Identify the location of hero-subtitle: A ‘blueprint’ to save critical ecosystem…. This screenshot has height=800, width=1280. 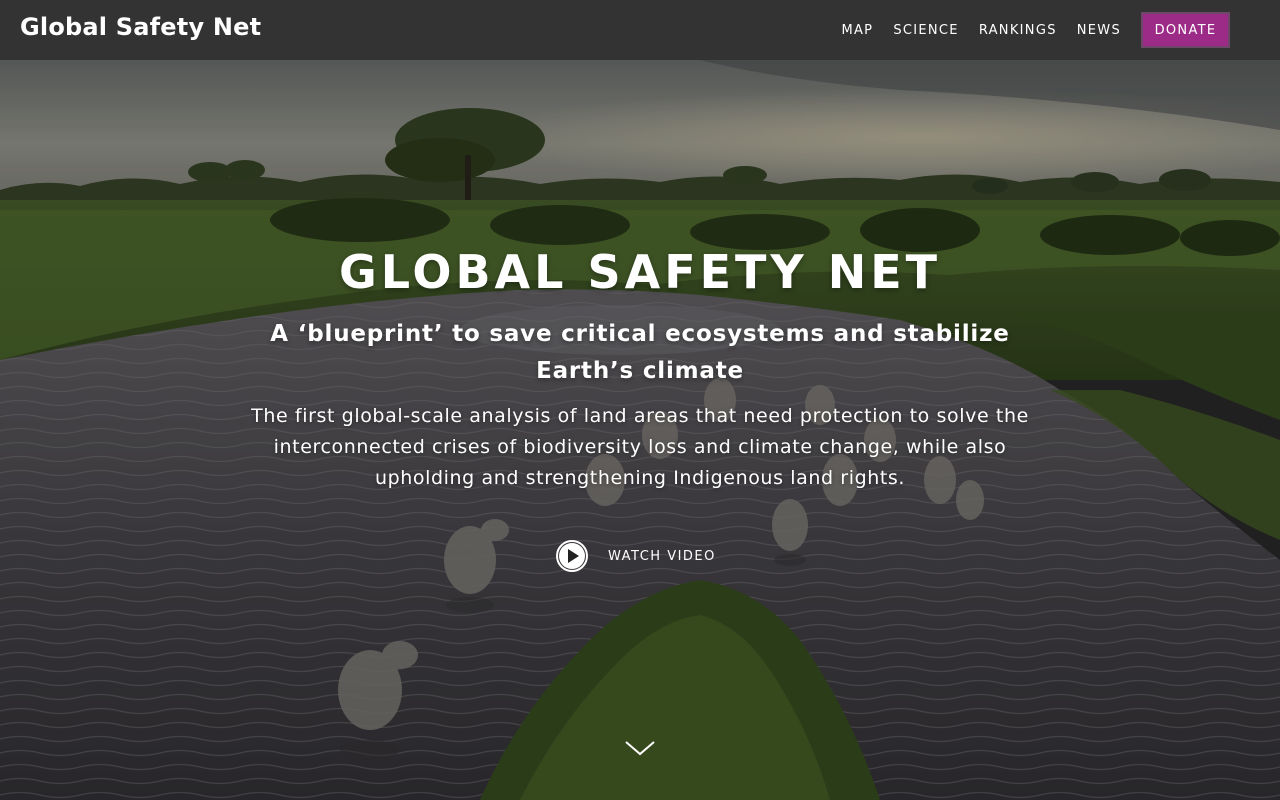
(640, 352).